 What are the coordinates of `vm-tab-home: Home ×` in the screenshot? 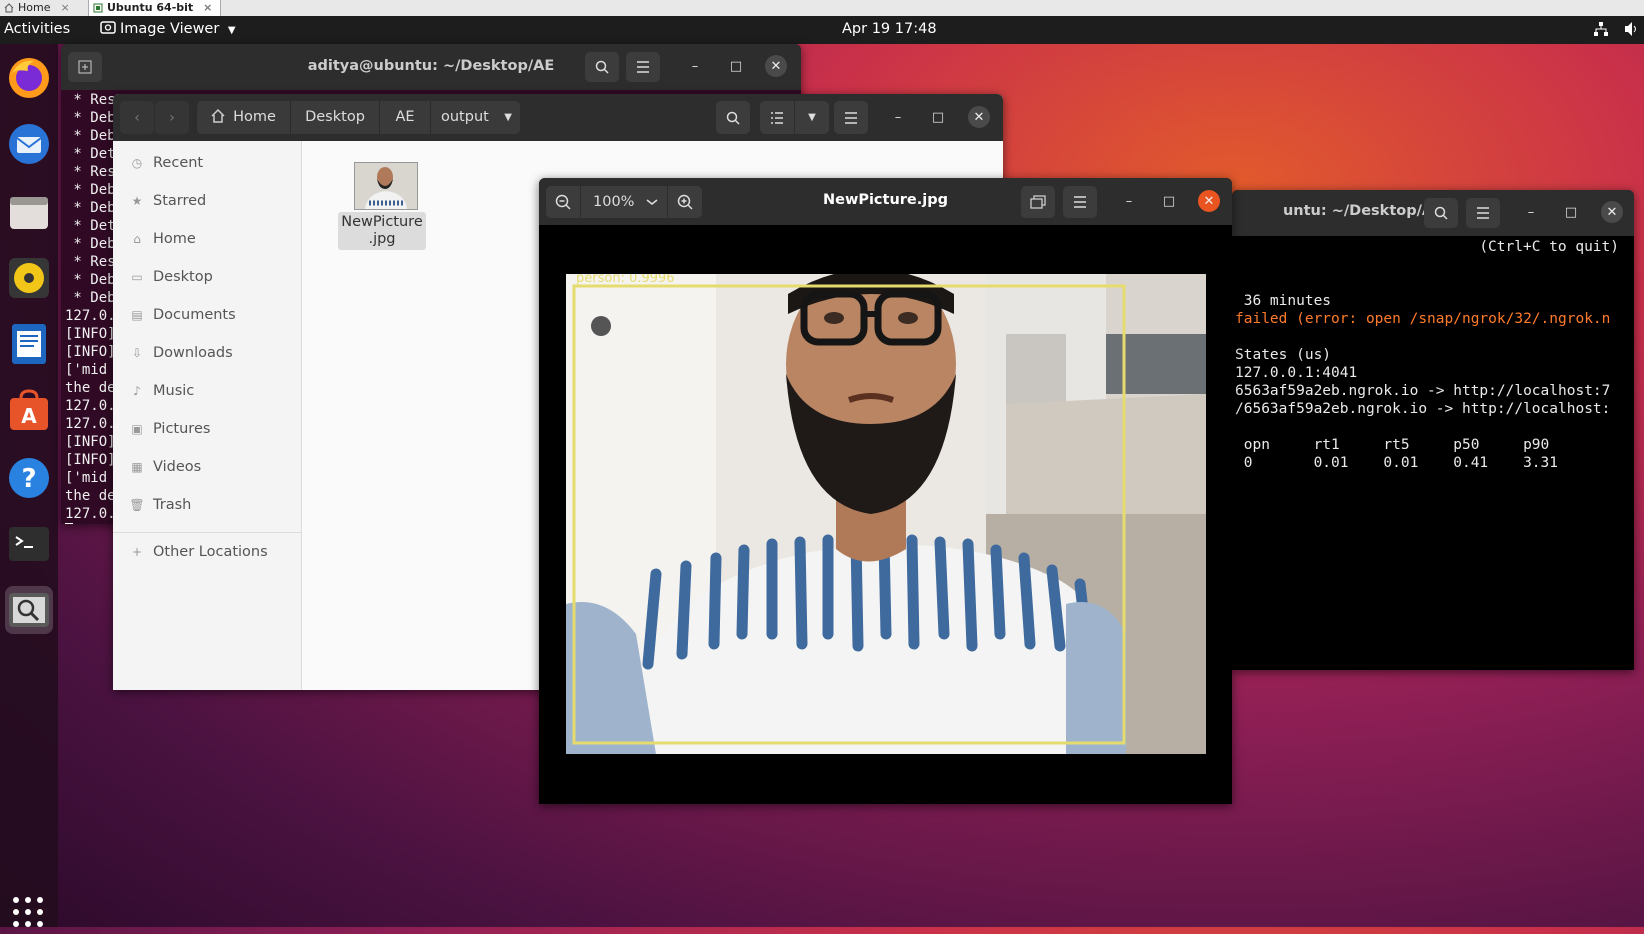 It's located at (39, 8).